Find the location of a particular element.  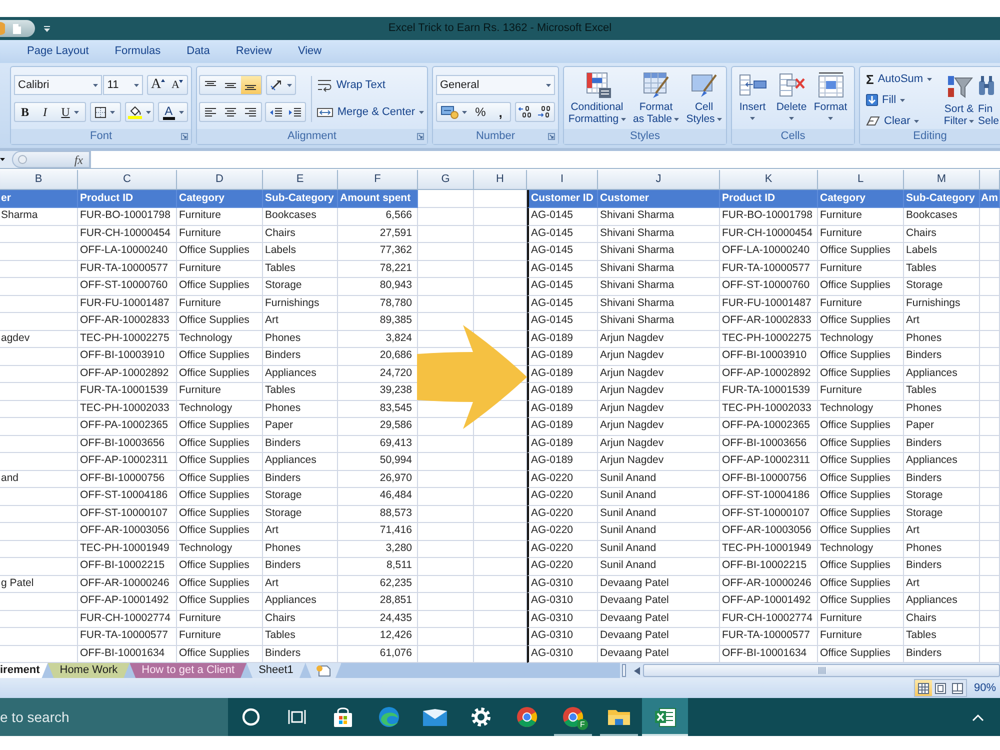

grow-font-button: A is located at coordinates (158, 85).